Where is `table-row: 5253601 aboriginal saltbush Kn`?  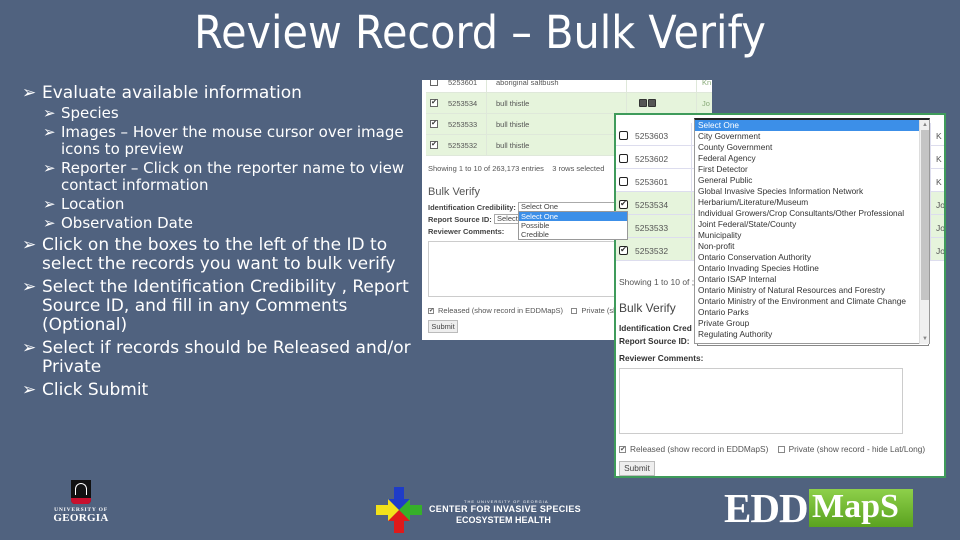 table-row: 5253601 aboriginal saltbush Kn is located at coordinates (569, 86).